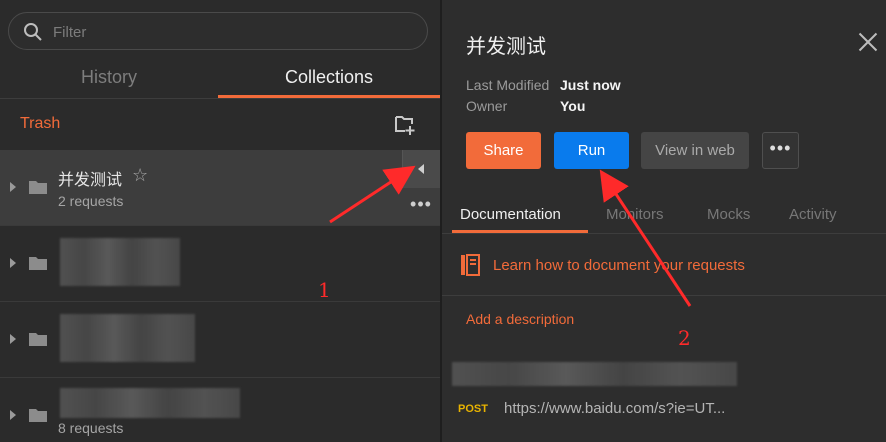  Describe the element at coordinates (109, 79) in the screenshot. I see `tab-history: History` at that location.